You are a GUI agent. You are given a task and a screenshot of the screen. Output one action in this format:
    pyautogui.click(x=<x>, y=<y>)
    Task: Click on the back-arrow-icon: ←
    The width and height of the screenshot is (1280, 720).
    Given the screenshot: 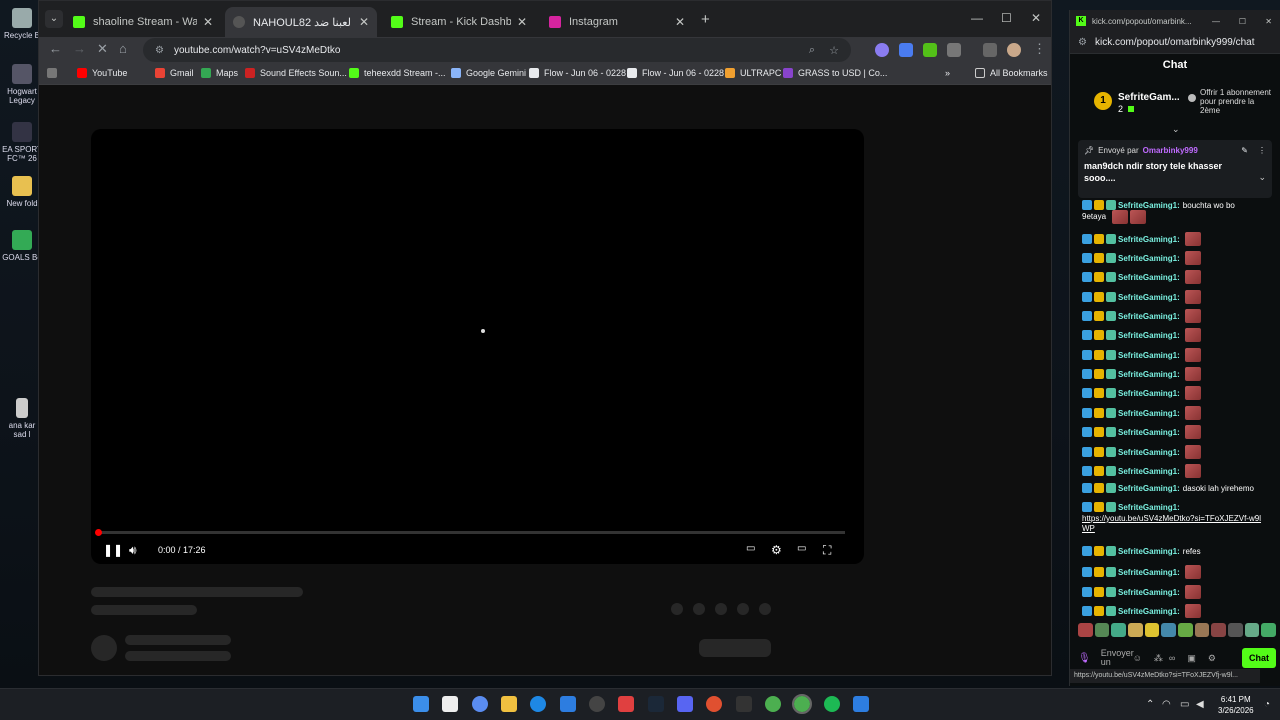 What is the action you would take?
    pyautogui.click(x=55, y=48)
    